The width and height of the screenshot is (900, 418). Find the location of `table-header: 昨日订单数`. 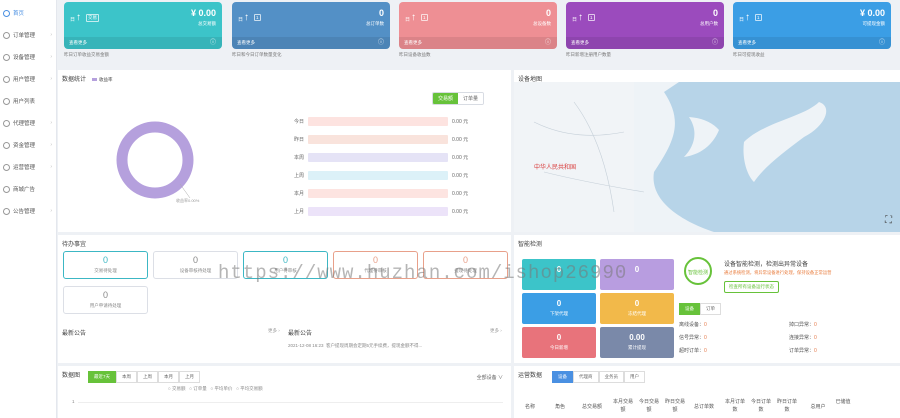

table-header: 昨日订单数 is located at coordinates (786, 406).